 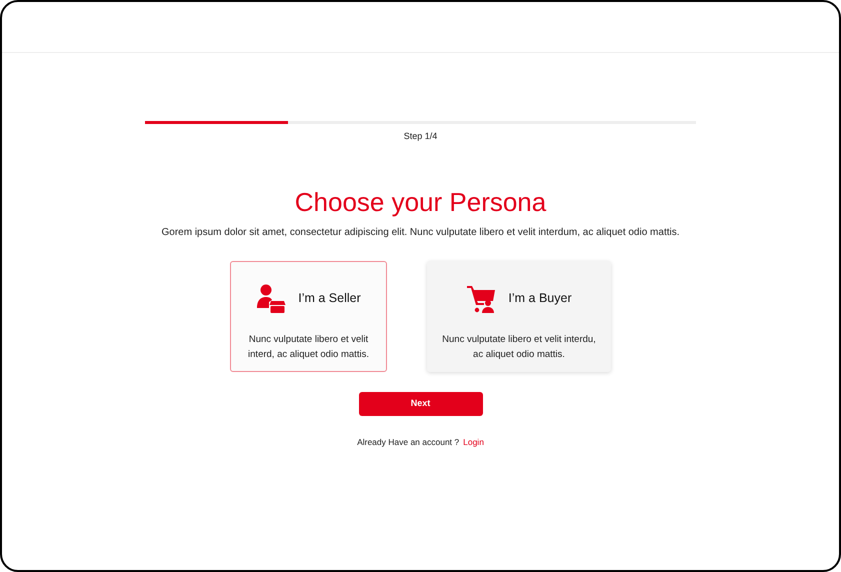 What do you see at coordinates (420, 202) in the screenshot?
I see `page-title: Choose your Persona` at bounding box center [420, 202].